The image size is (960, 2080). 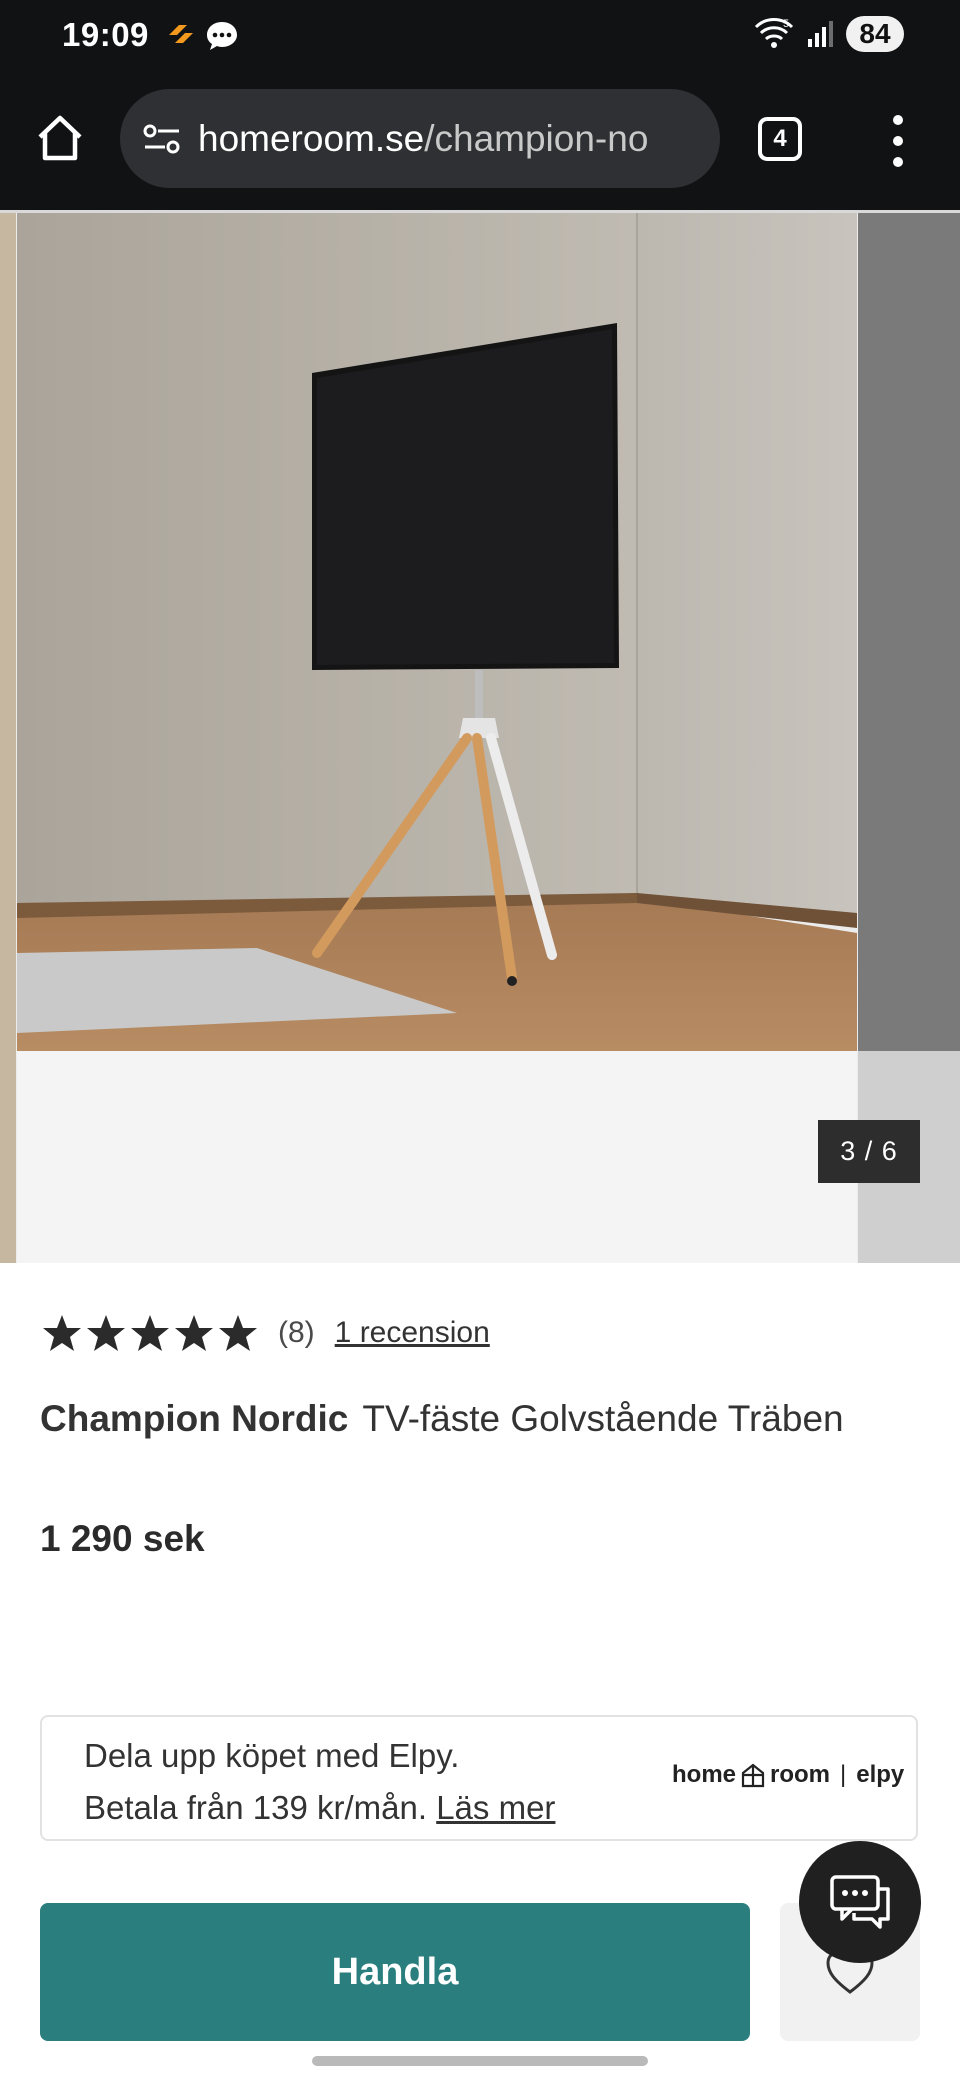 I want to click on home-icon, so click(x=60, y=138).